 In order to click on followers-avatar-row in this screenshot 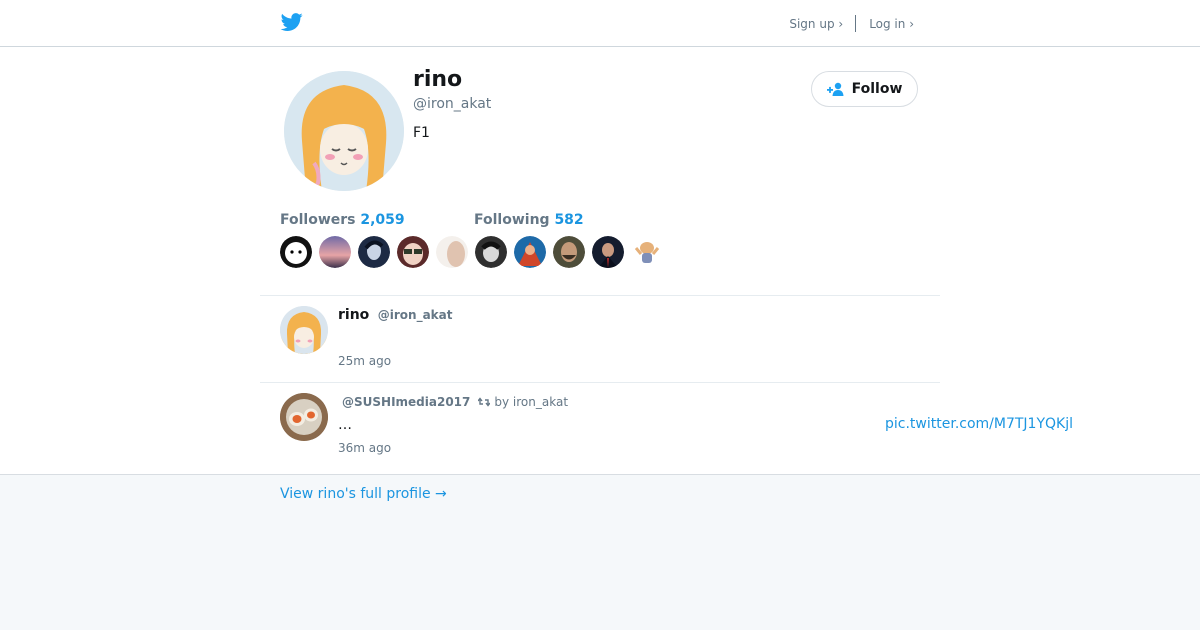, I will do `click(471, 252)`.